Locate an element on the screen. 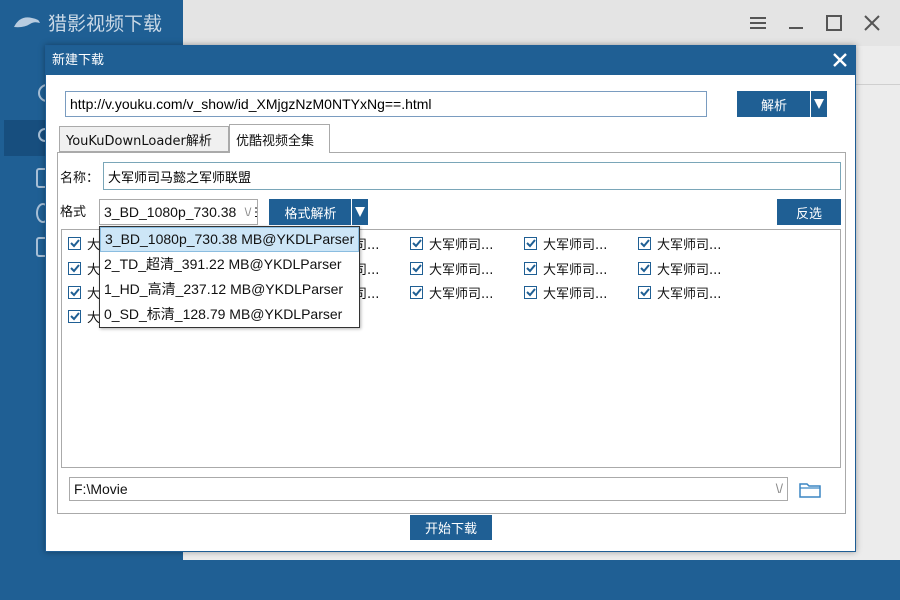 This screenshot has width=900, height=600. tab-youkudownloader: YouKuDownLoader解析 is located at coordinates (144, 139).